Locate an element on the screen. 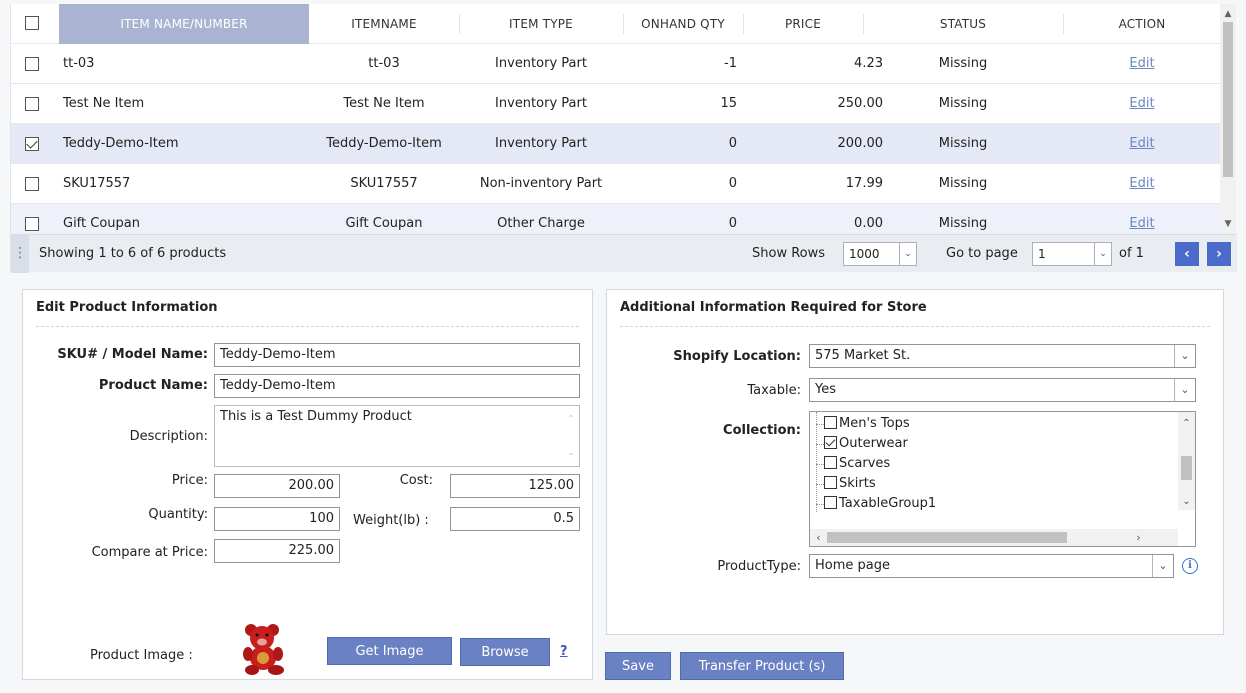 This screenshot has width=1246, height=693. product-name-input: Teddy-Demo-Item is located at coordinates (397, 386).